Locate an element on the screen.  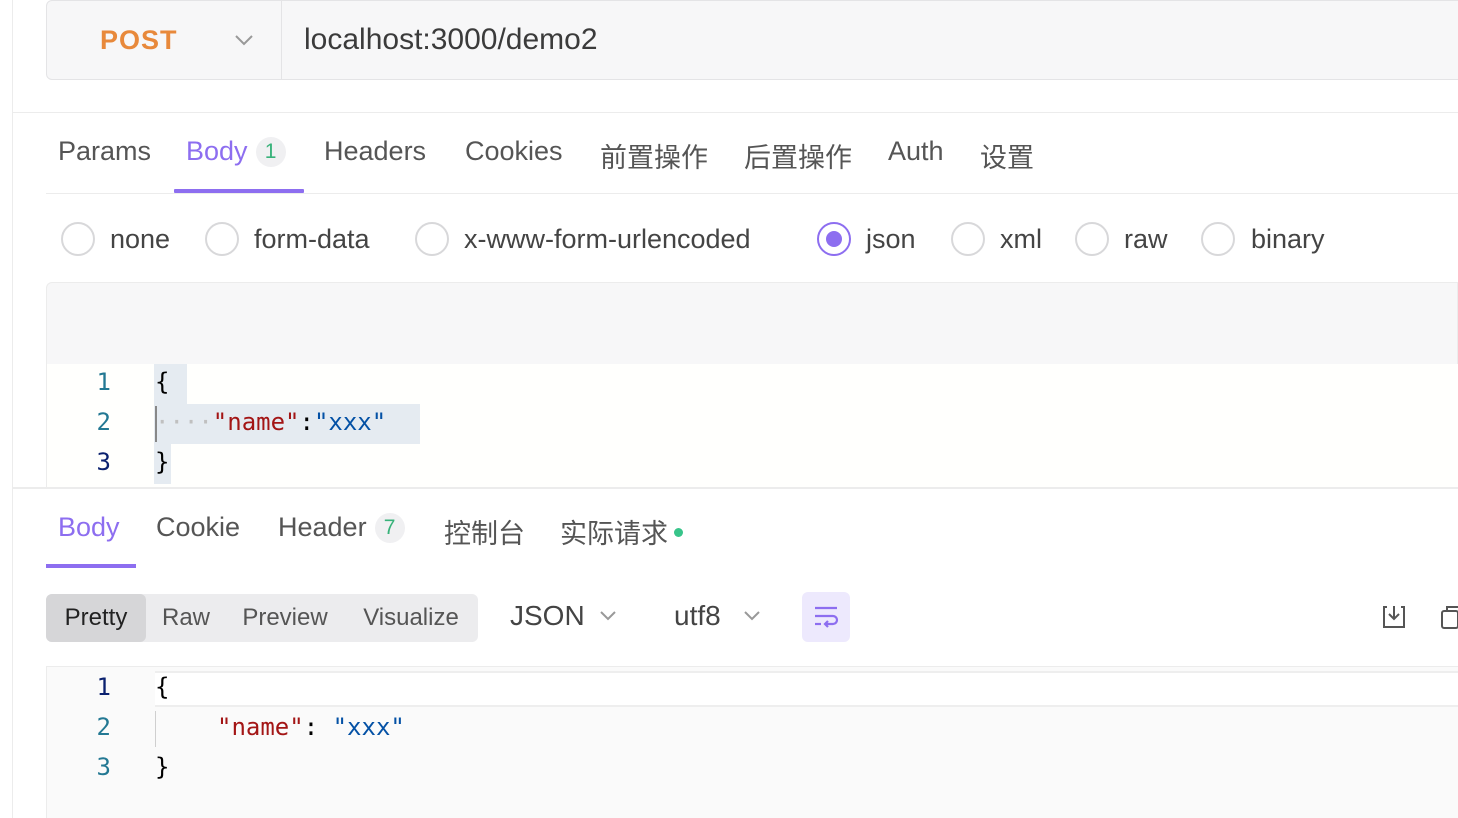
response-tab-console: 控制台 is located at coordinates (484, 531).